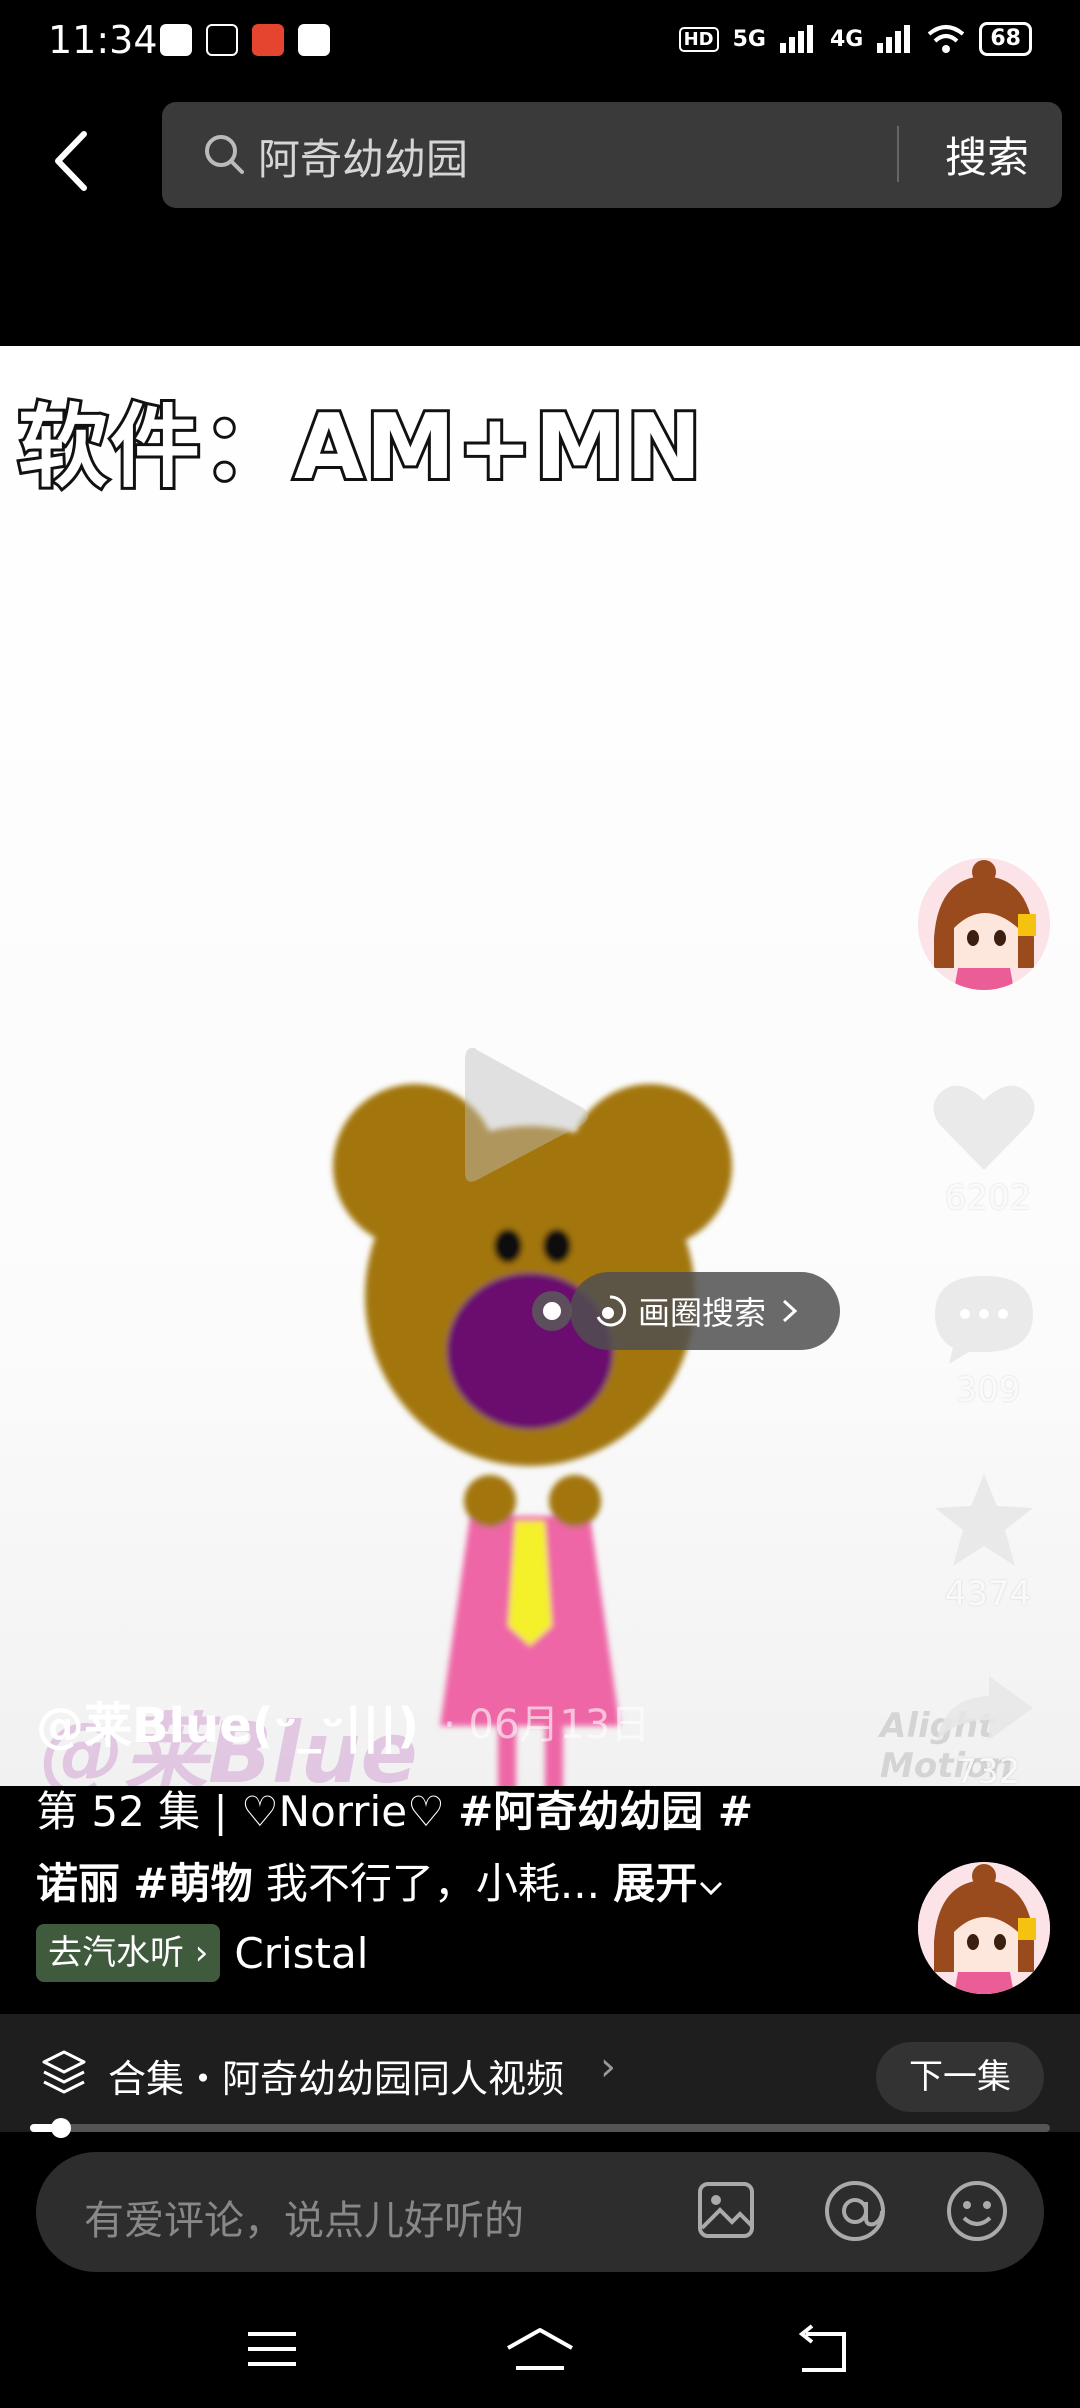  I want to click on app-notification-icon, so click(176, 40).